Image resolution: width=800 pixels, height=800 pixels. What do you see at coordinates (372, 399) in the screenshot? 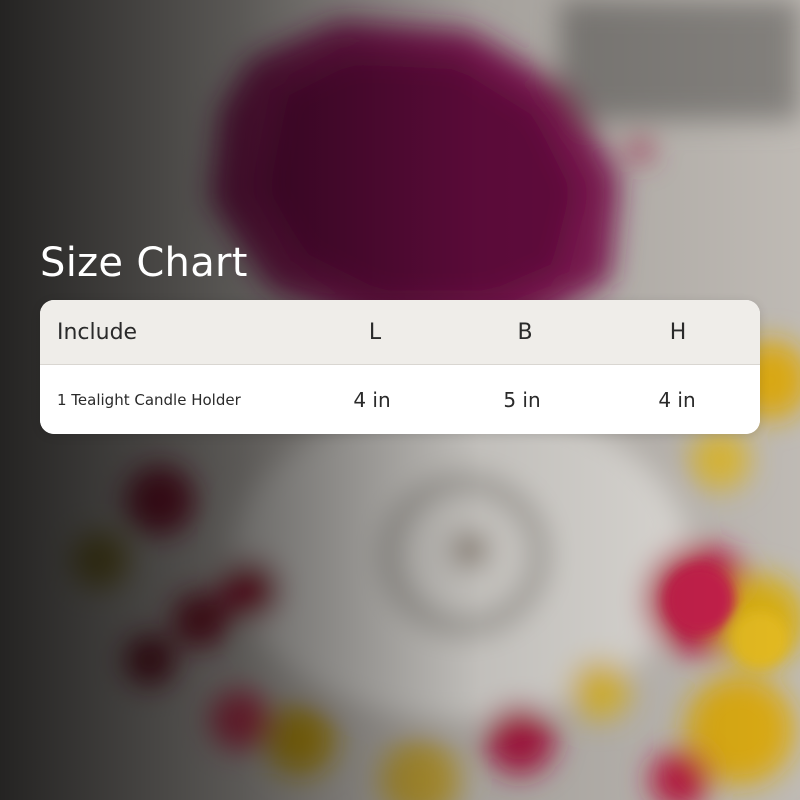
I see `cell-length: 4 in` at bounding box center [372, 399].